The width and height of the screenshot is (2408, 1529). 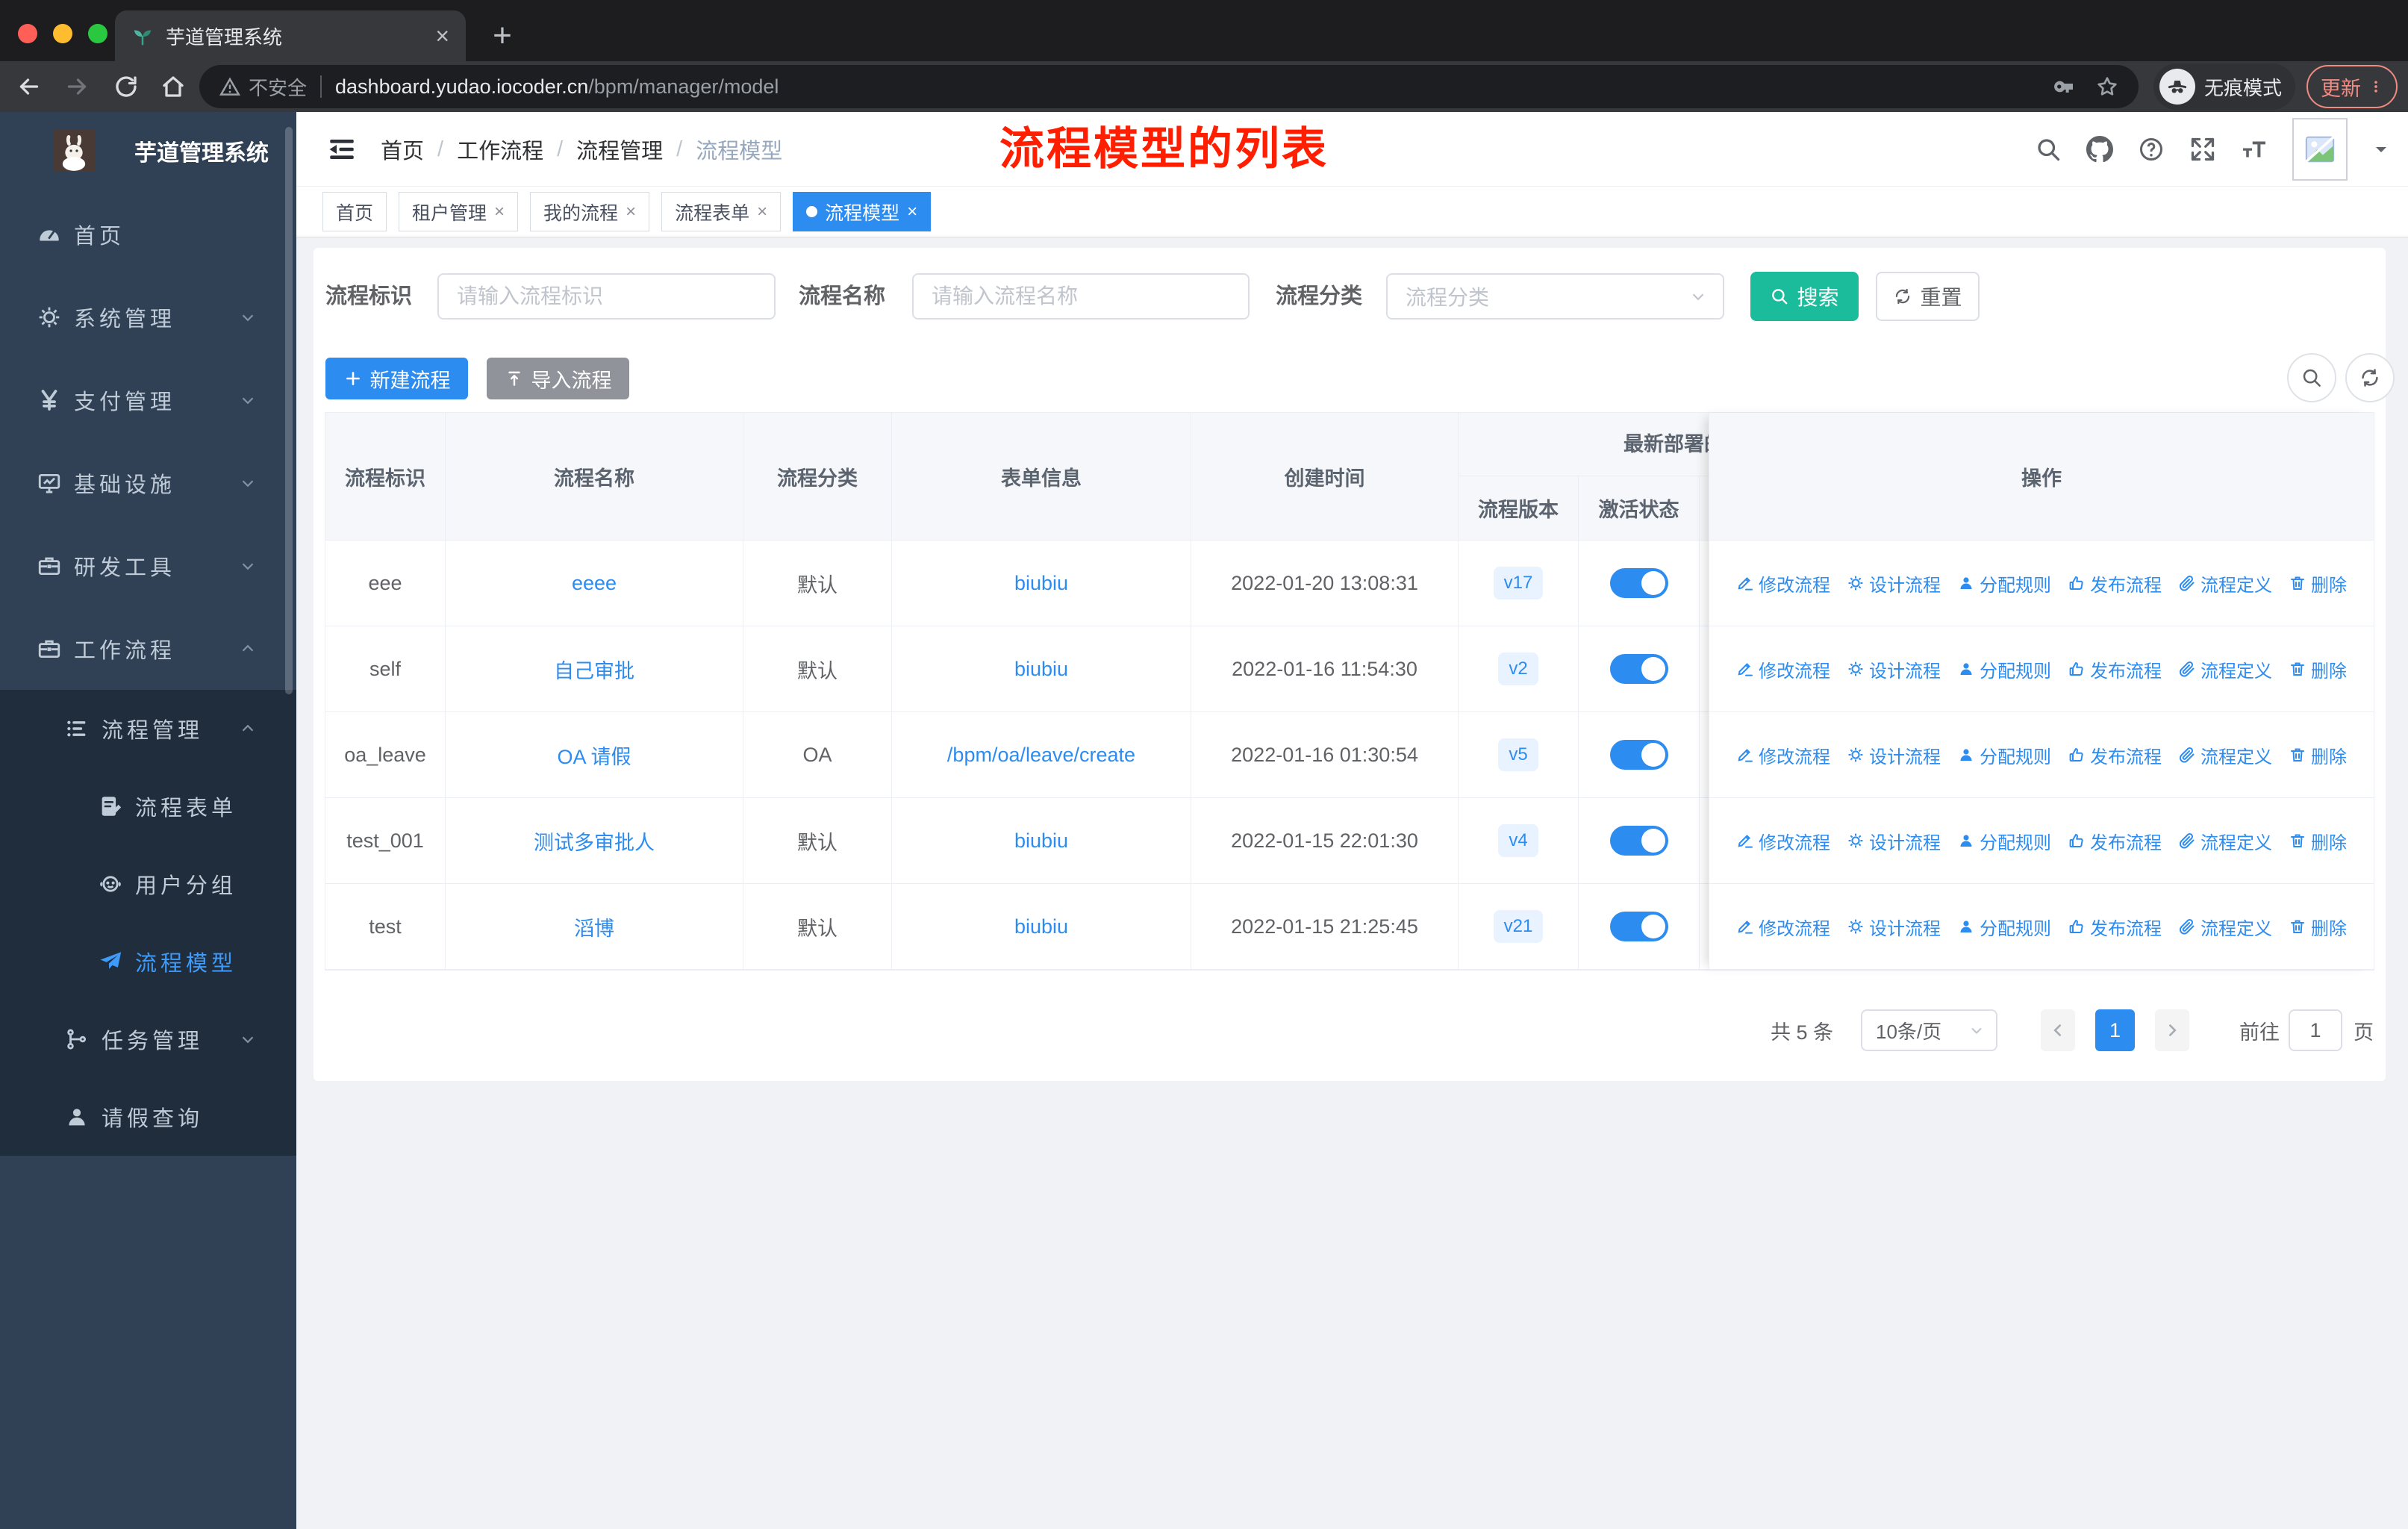 I want to click on minimize-window-button, so click(x=62, y=33).